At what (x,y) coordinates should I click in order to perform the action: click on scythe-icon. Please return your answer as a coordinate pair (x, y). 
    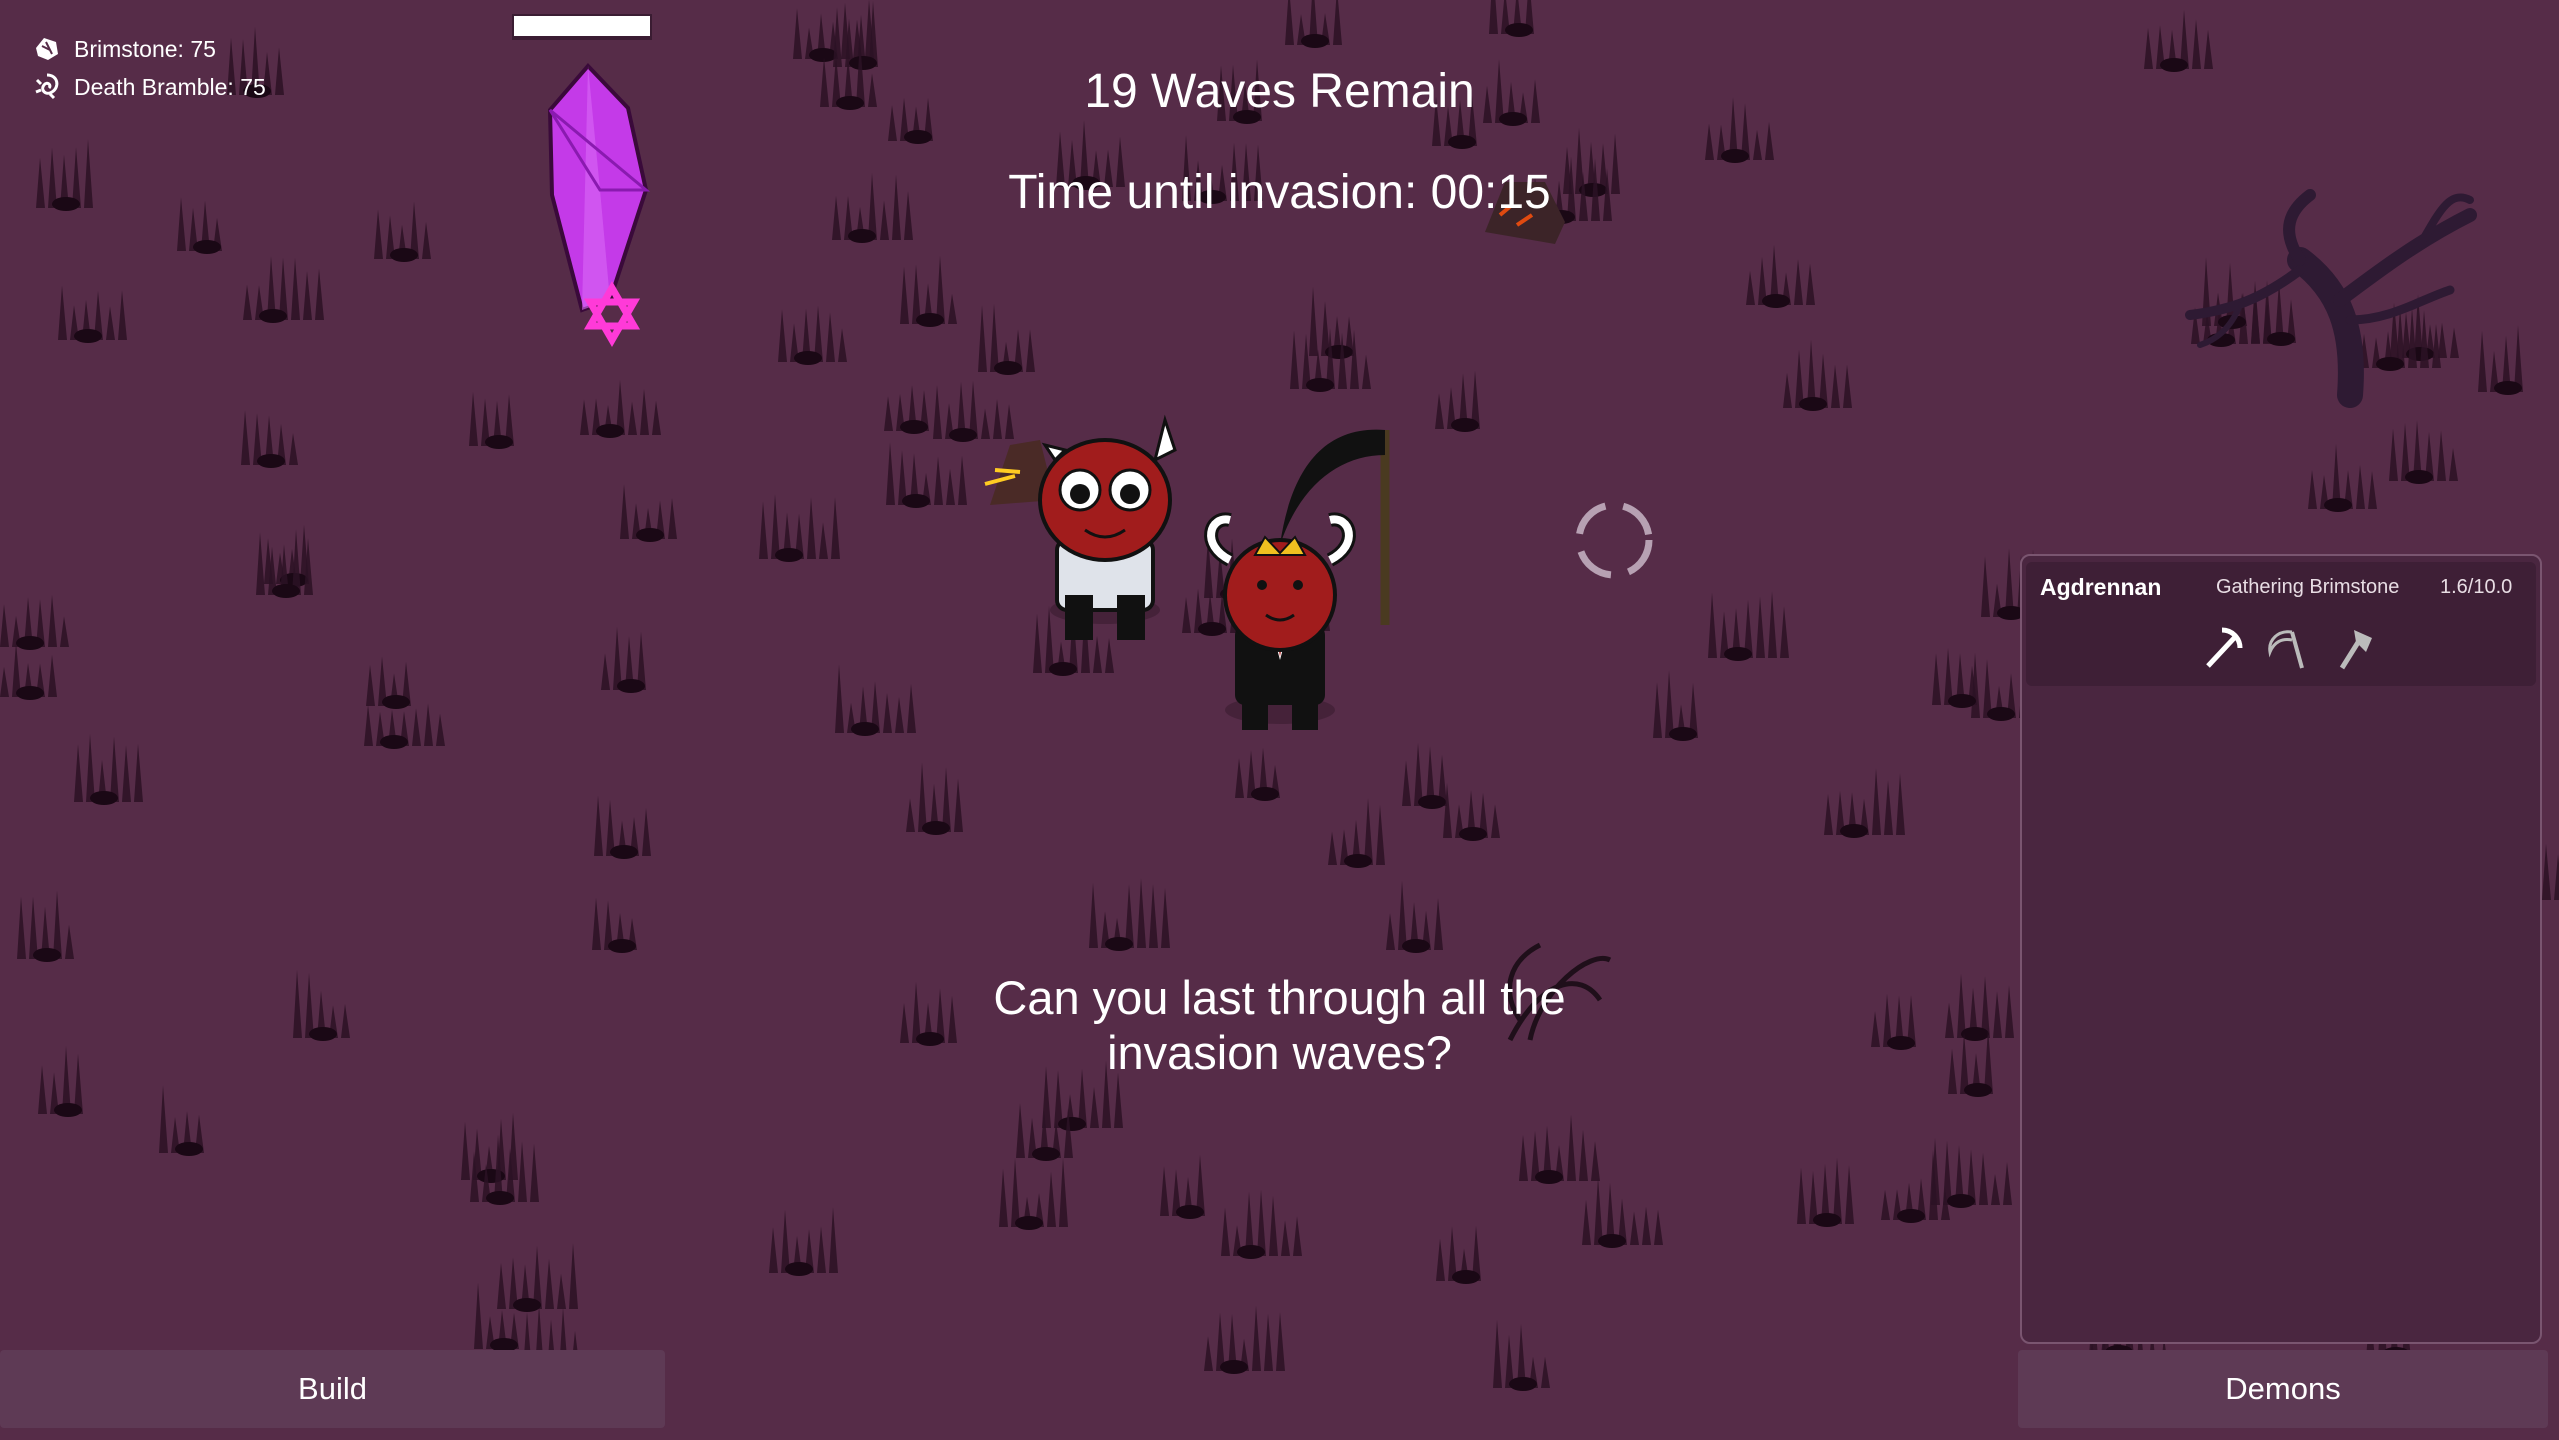
    Looking at the image, I should click on (2288, 648).